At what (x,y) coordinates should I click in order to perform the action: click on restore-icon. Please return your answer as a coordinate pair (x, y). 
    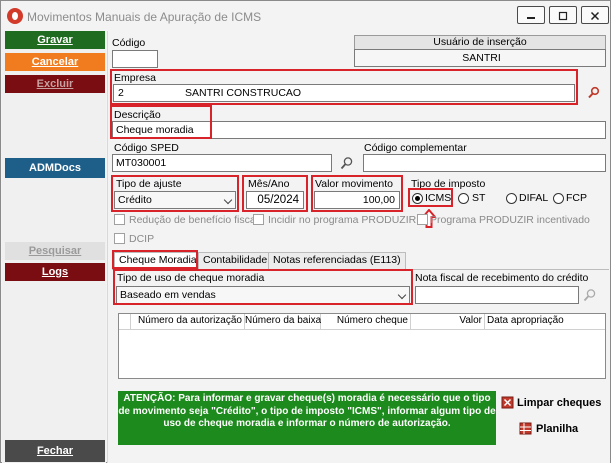
    Looking at the image, I should click on (563, 16).